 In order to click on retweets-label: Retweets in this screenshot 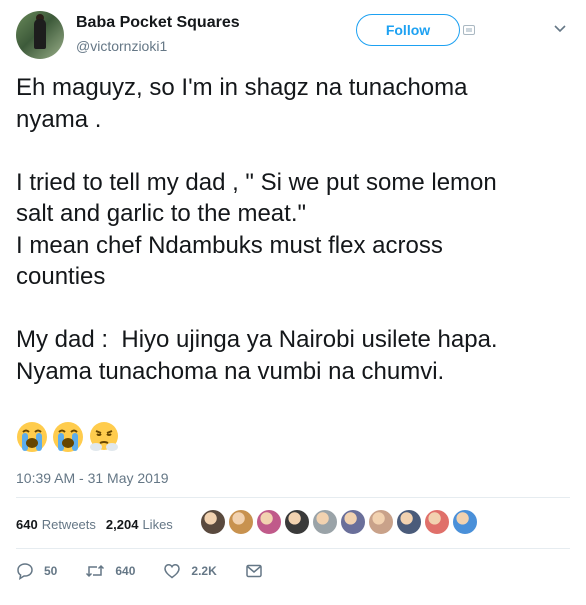, I will do `click(68, 524)`.